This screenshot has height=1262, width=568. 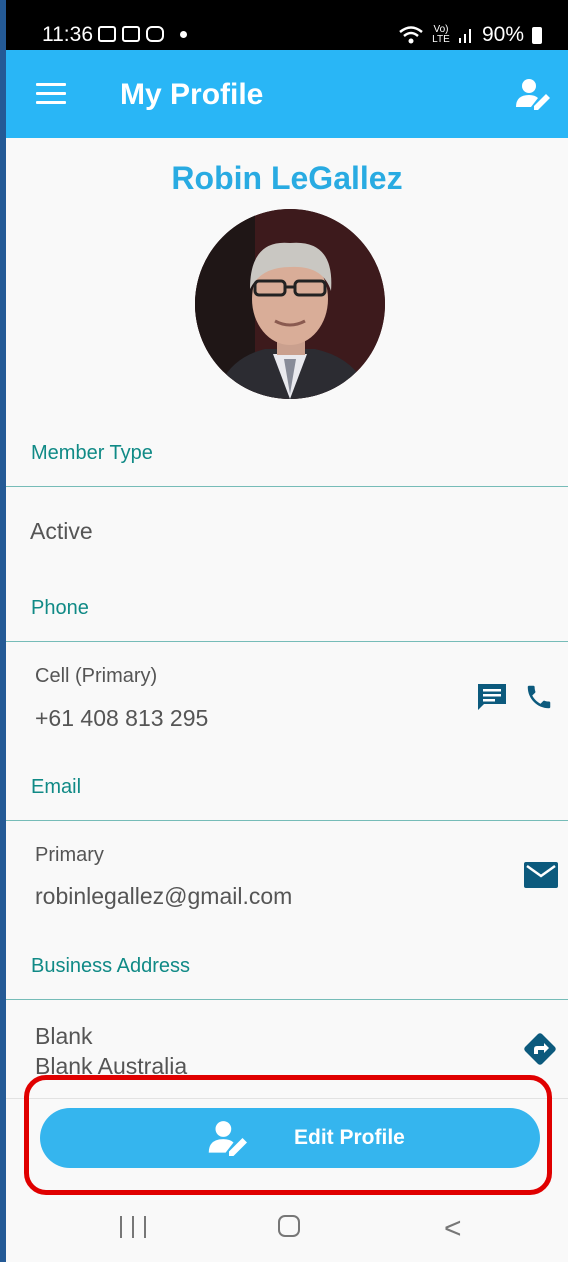 I want to click on email-address: robinlegallez@gmail.com, so click(x=163, y=896).